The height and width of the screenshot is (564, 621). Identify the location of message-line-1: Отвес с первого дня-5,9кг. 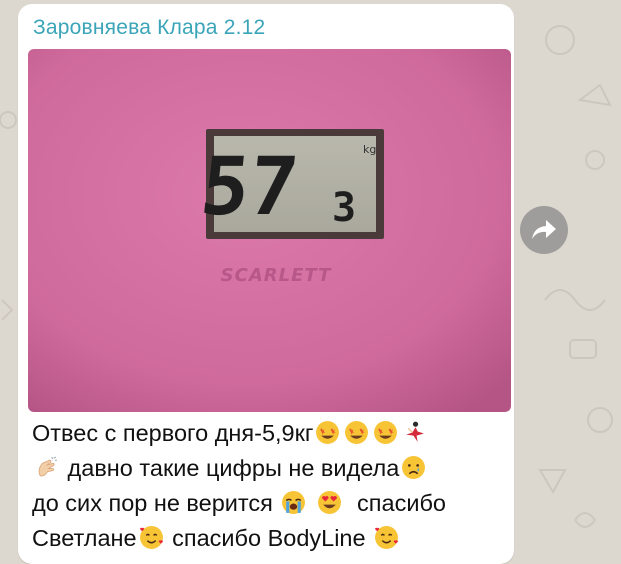
(271, 433).